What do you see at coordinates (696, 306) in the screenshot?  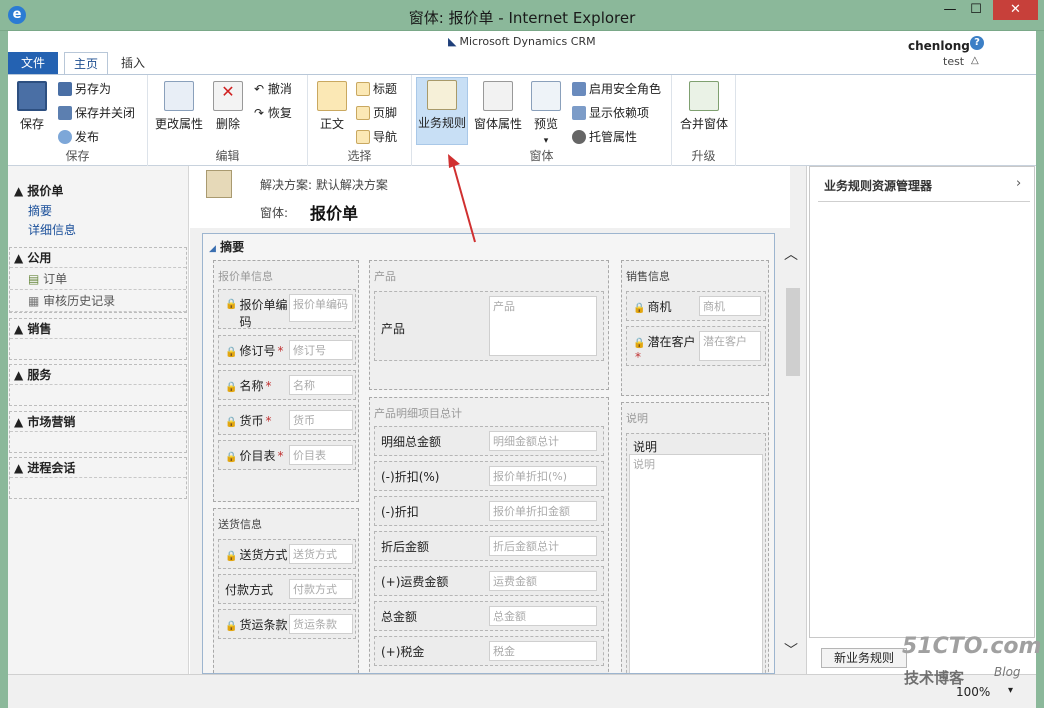 I see `field-opportunity: 🔒 商机 商机` at bounding box center [696, 306].